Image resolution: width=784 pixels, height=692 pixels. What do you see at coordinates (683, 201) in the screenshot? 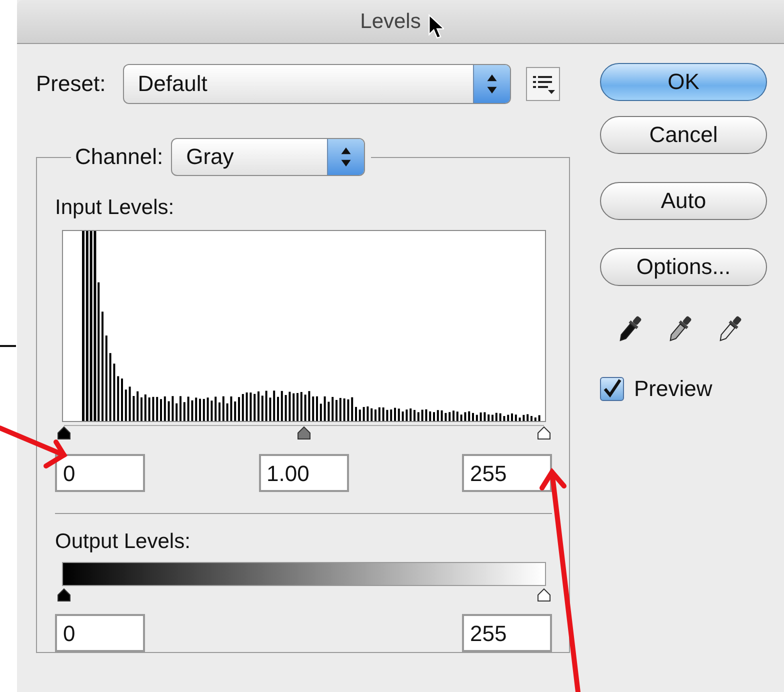
I see `dialog-button: Auto` at bounding box center [683, 201].